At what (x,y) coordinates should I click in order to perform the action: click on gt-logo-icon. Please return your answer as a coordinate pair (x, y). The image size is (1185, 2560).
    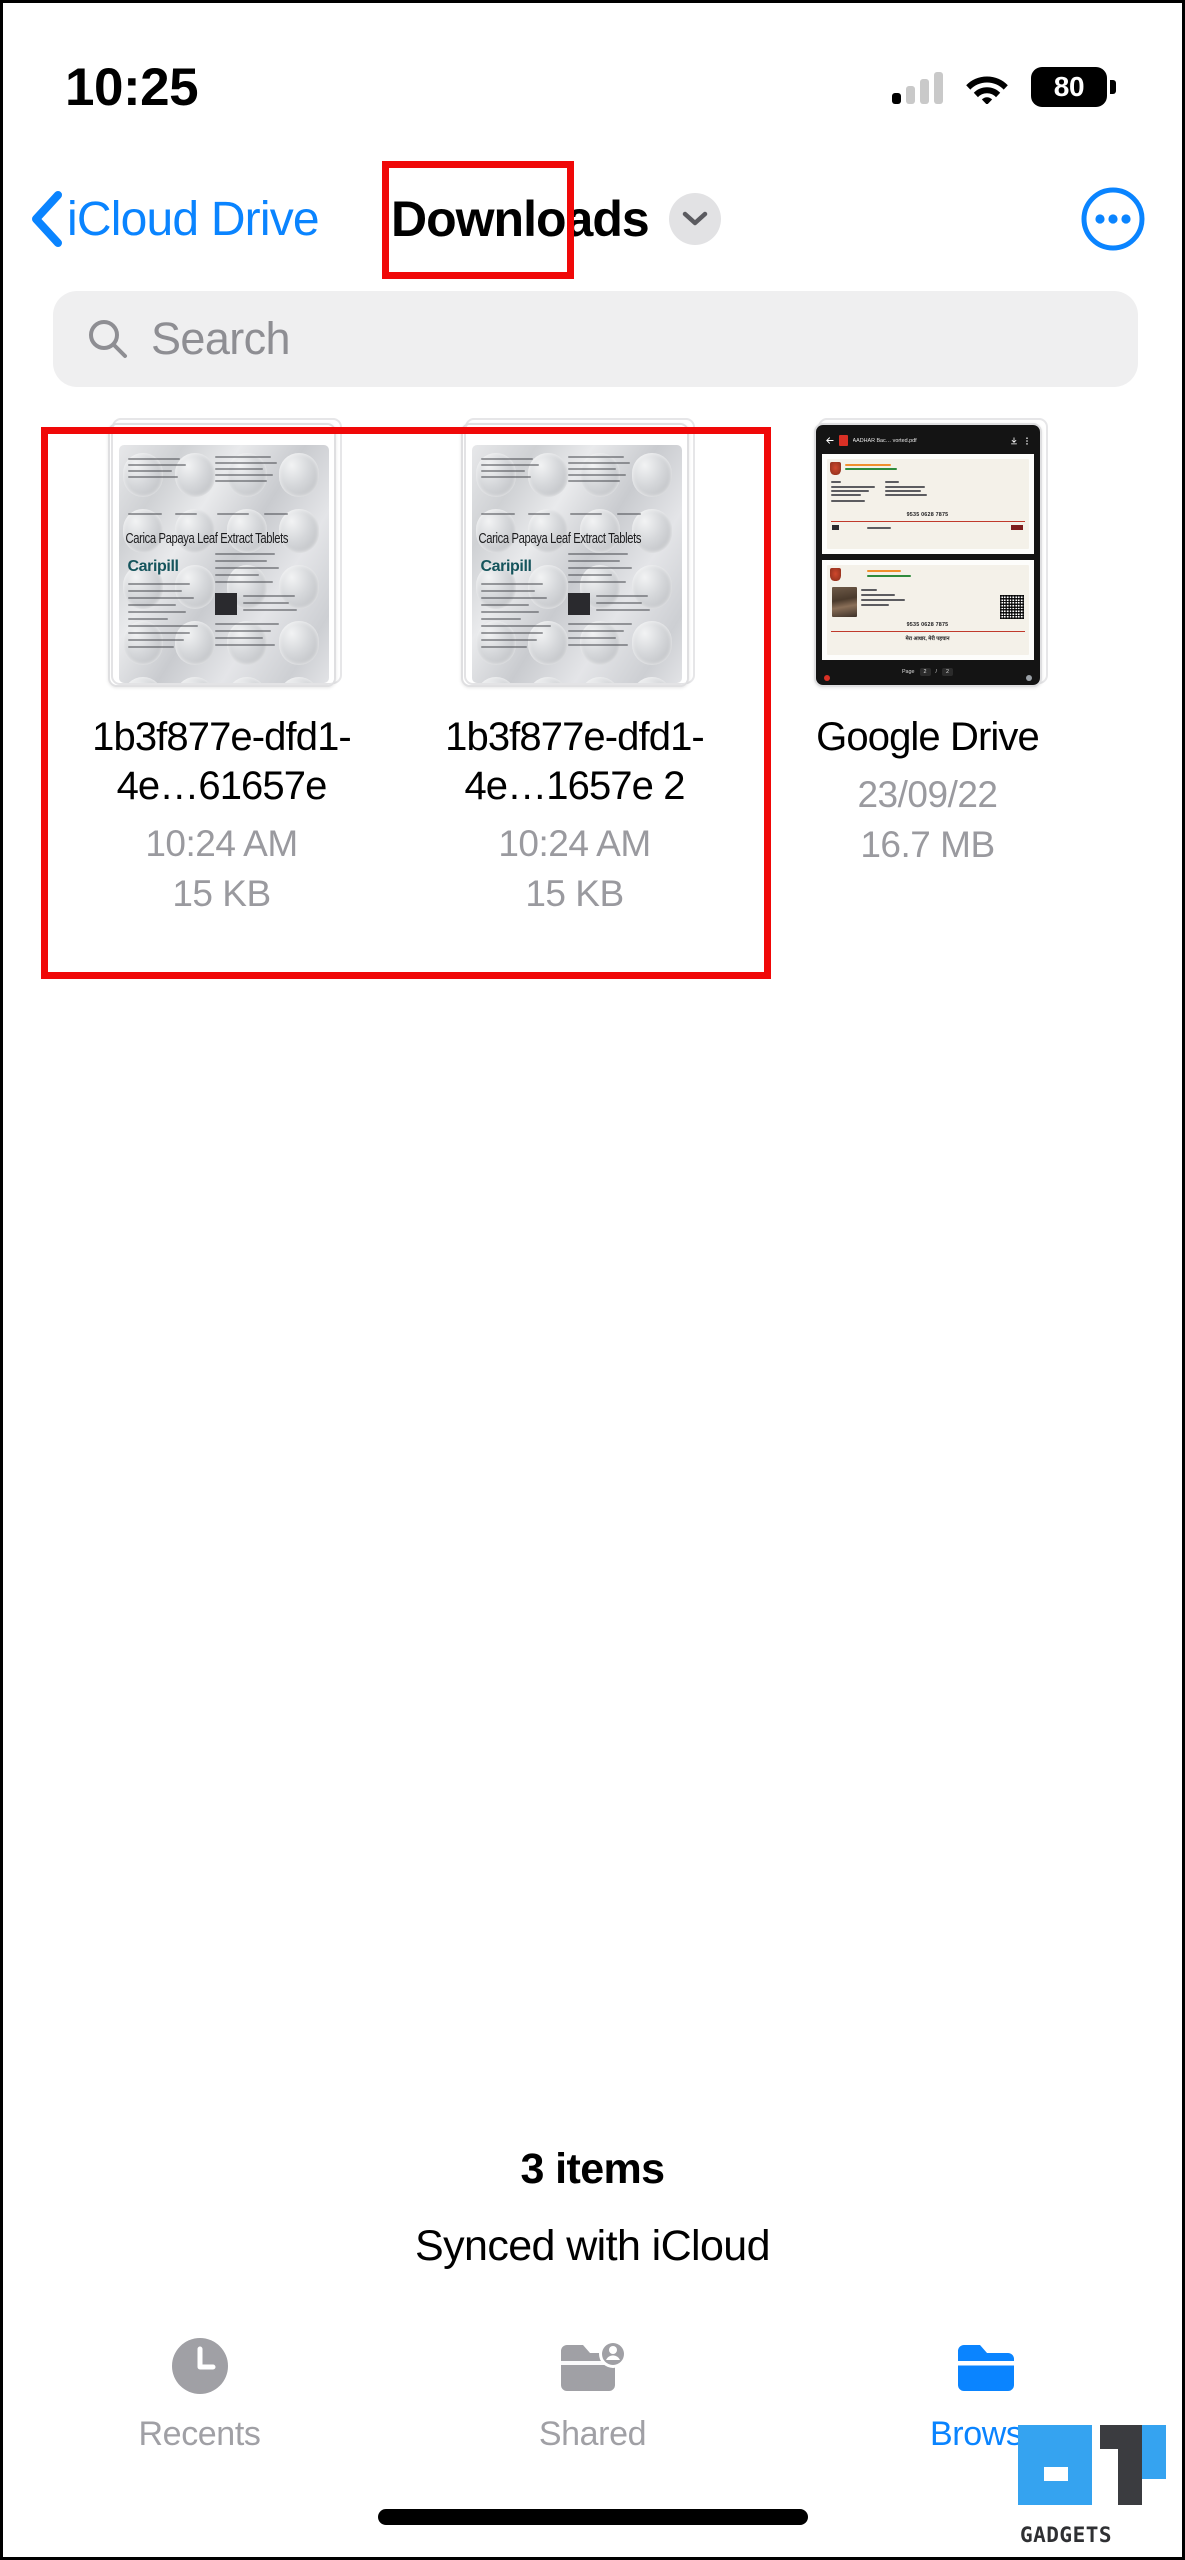
    Looking at the image, I should click on (1092, 2465).